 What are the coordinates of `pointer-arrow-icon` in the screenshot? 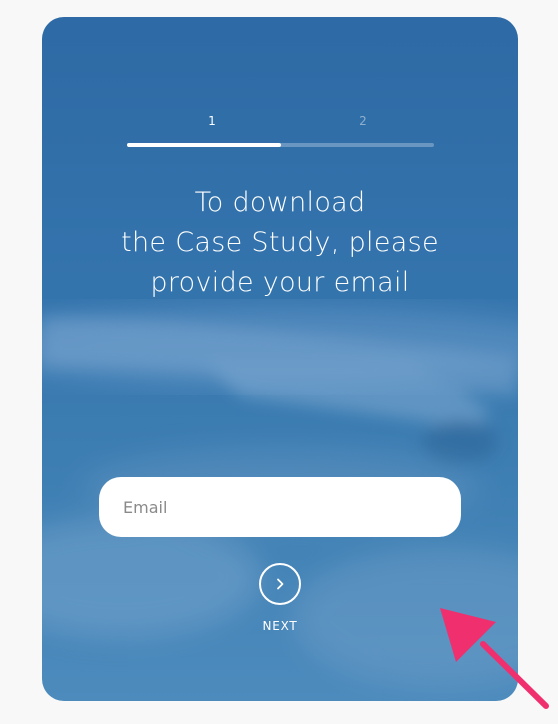 It's located at (494, 658).